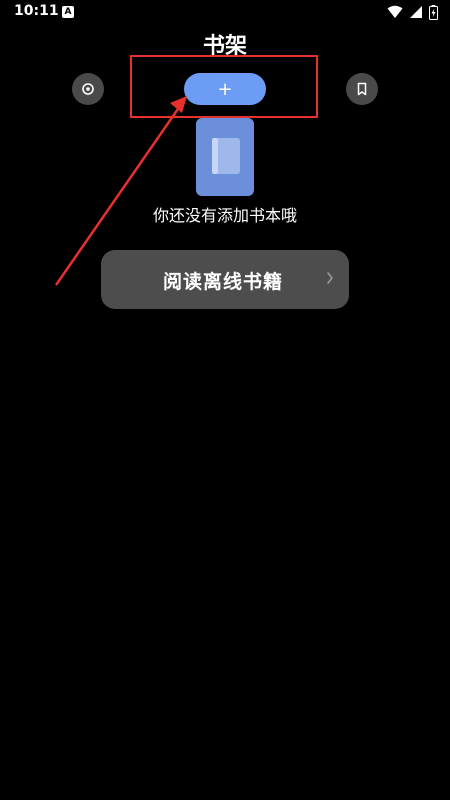  Describe the element at coordinates (36, 11) in the screenshot. I see `status-time: 10:11` at that location.